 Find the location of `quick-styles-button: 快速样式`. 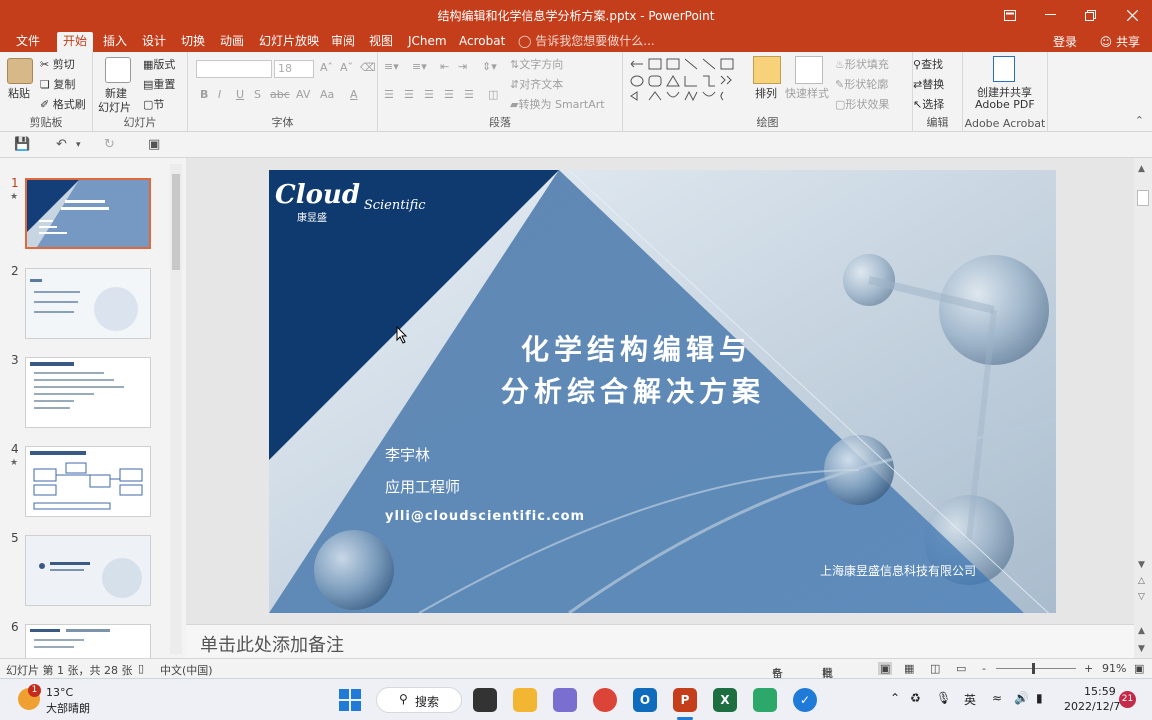

quick-styles-button: 快速样式 is located at coordinates (807, 93).